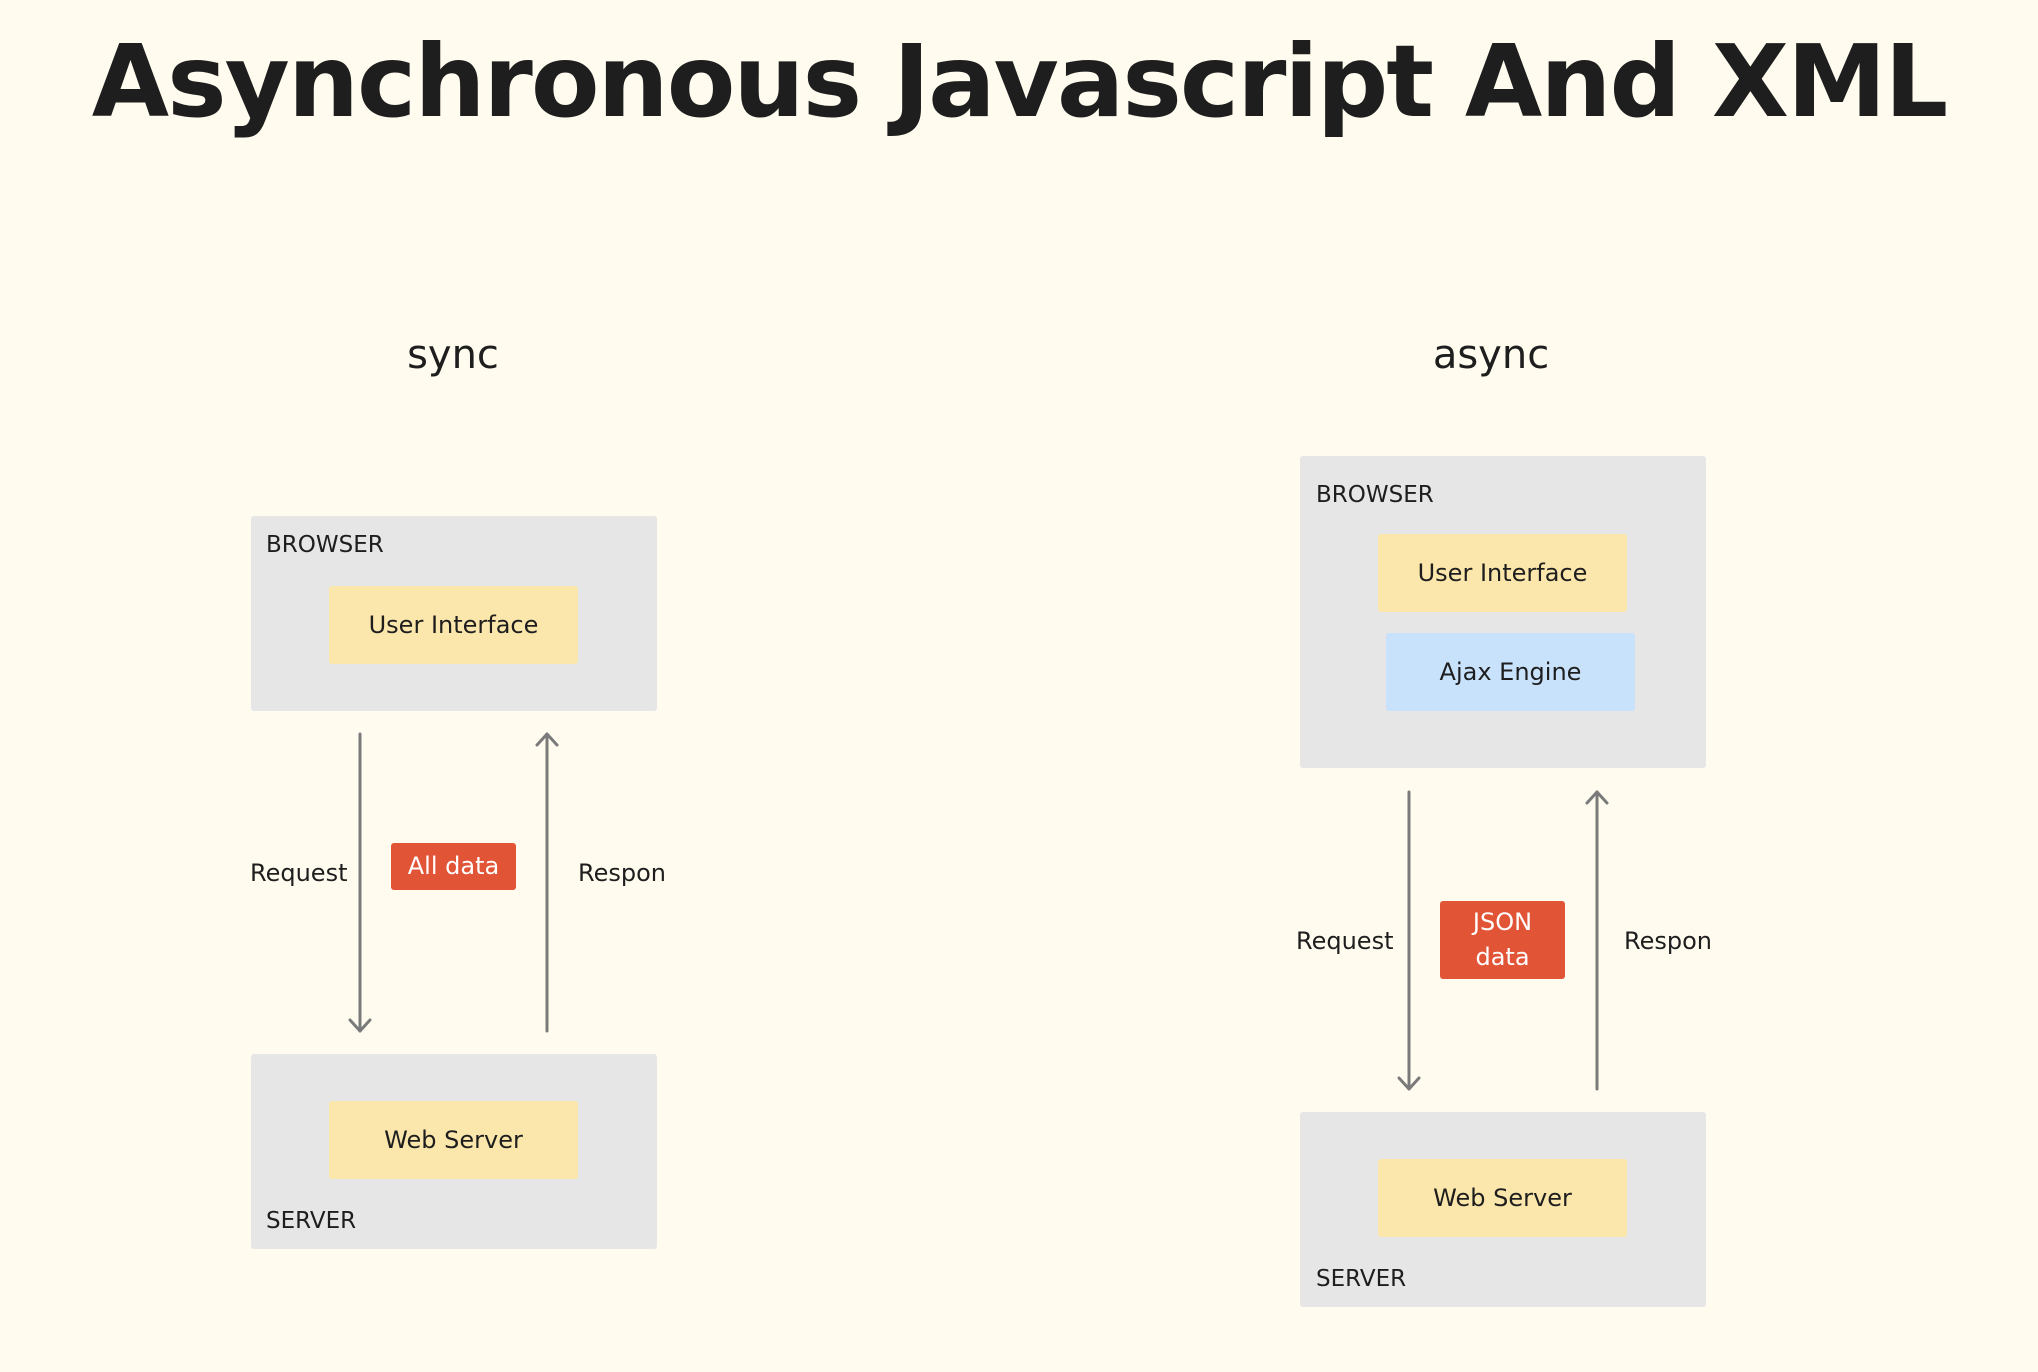 This screenshot has width=2038, height=1372. Describe the element at coordinates (1597, 940) in the screenshot. I see `async-response-arrow` at that location.